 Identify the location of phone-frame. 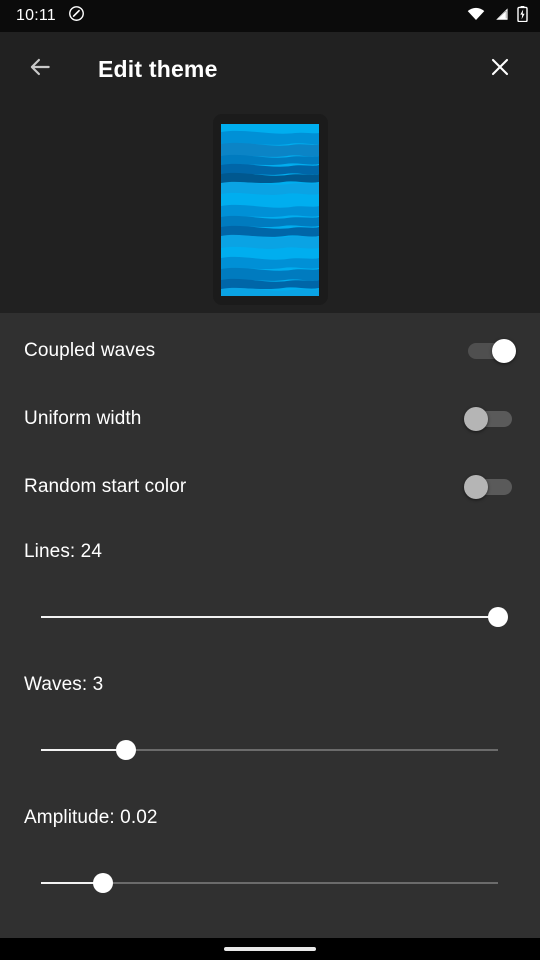
(270, 209).